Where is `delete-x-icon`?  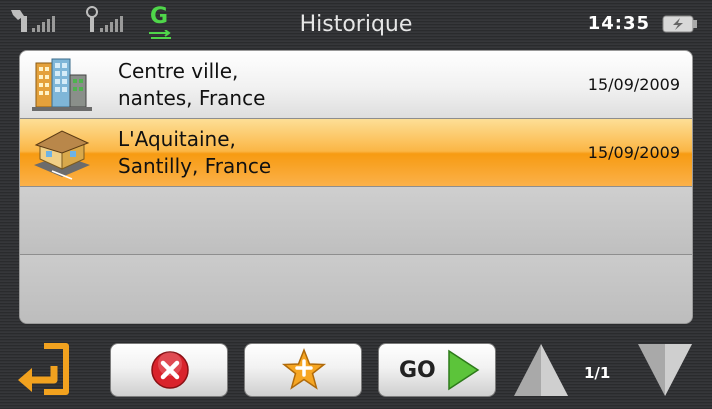 delete-x-icon is located at coordinates (170, 370).